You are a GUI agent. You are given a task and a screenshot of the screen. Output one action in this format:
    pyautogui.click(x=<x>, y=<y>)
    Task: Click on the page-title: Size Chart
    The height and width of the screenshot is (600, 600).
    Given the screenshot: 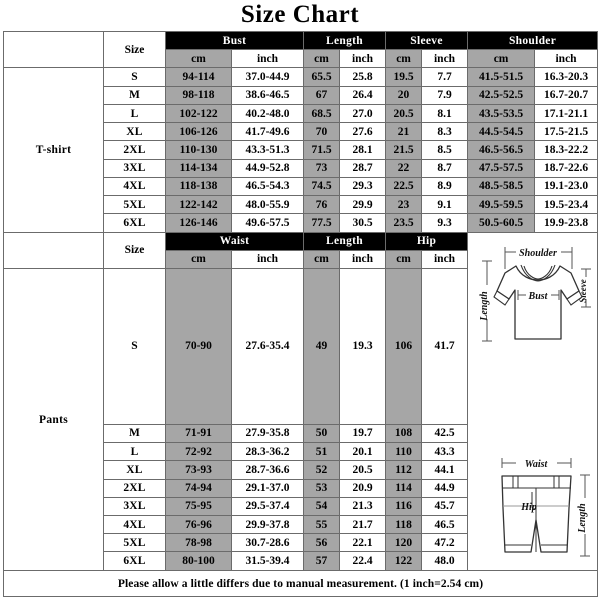 What is the action you would take?
    pyautogui.click(x=300, y=14)
    